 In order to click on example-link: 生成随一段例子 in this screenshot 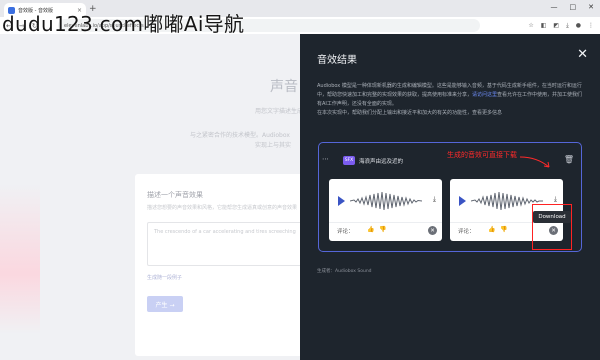, I will do `click(164, 277)`.